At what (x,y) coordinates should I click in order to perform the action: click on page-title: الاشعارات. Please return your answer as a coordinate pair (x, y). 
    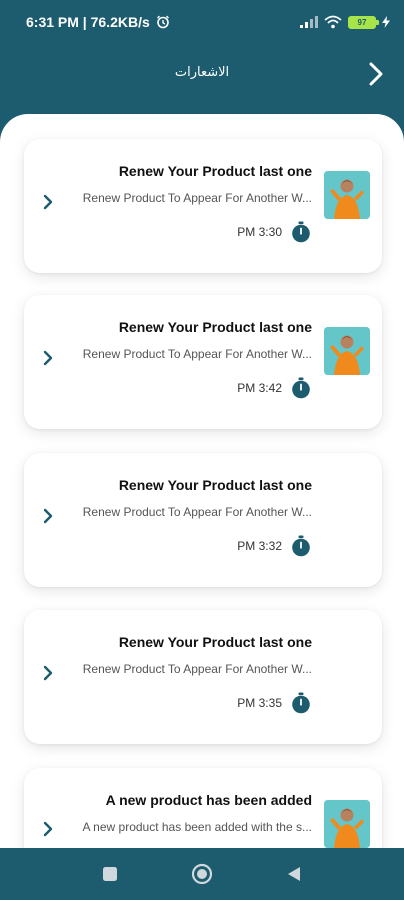
    Looking at the image, I should click on (202, 71).